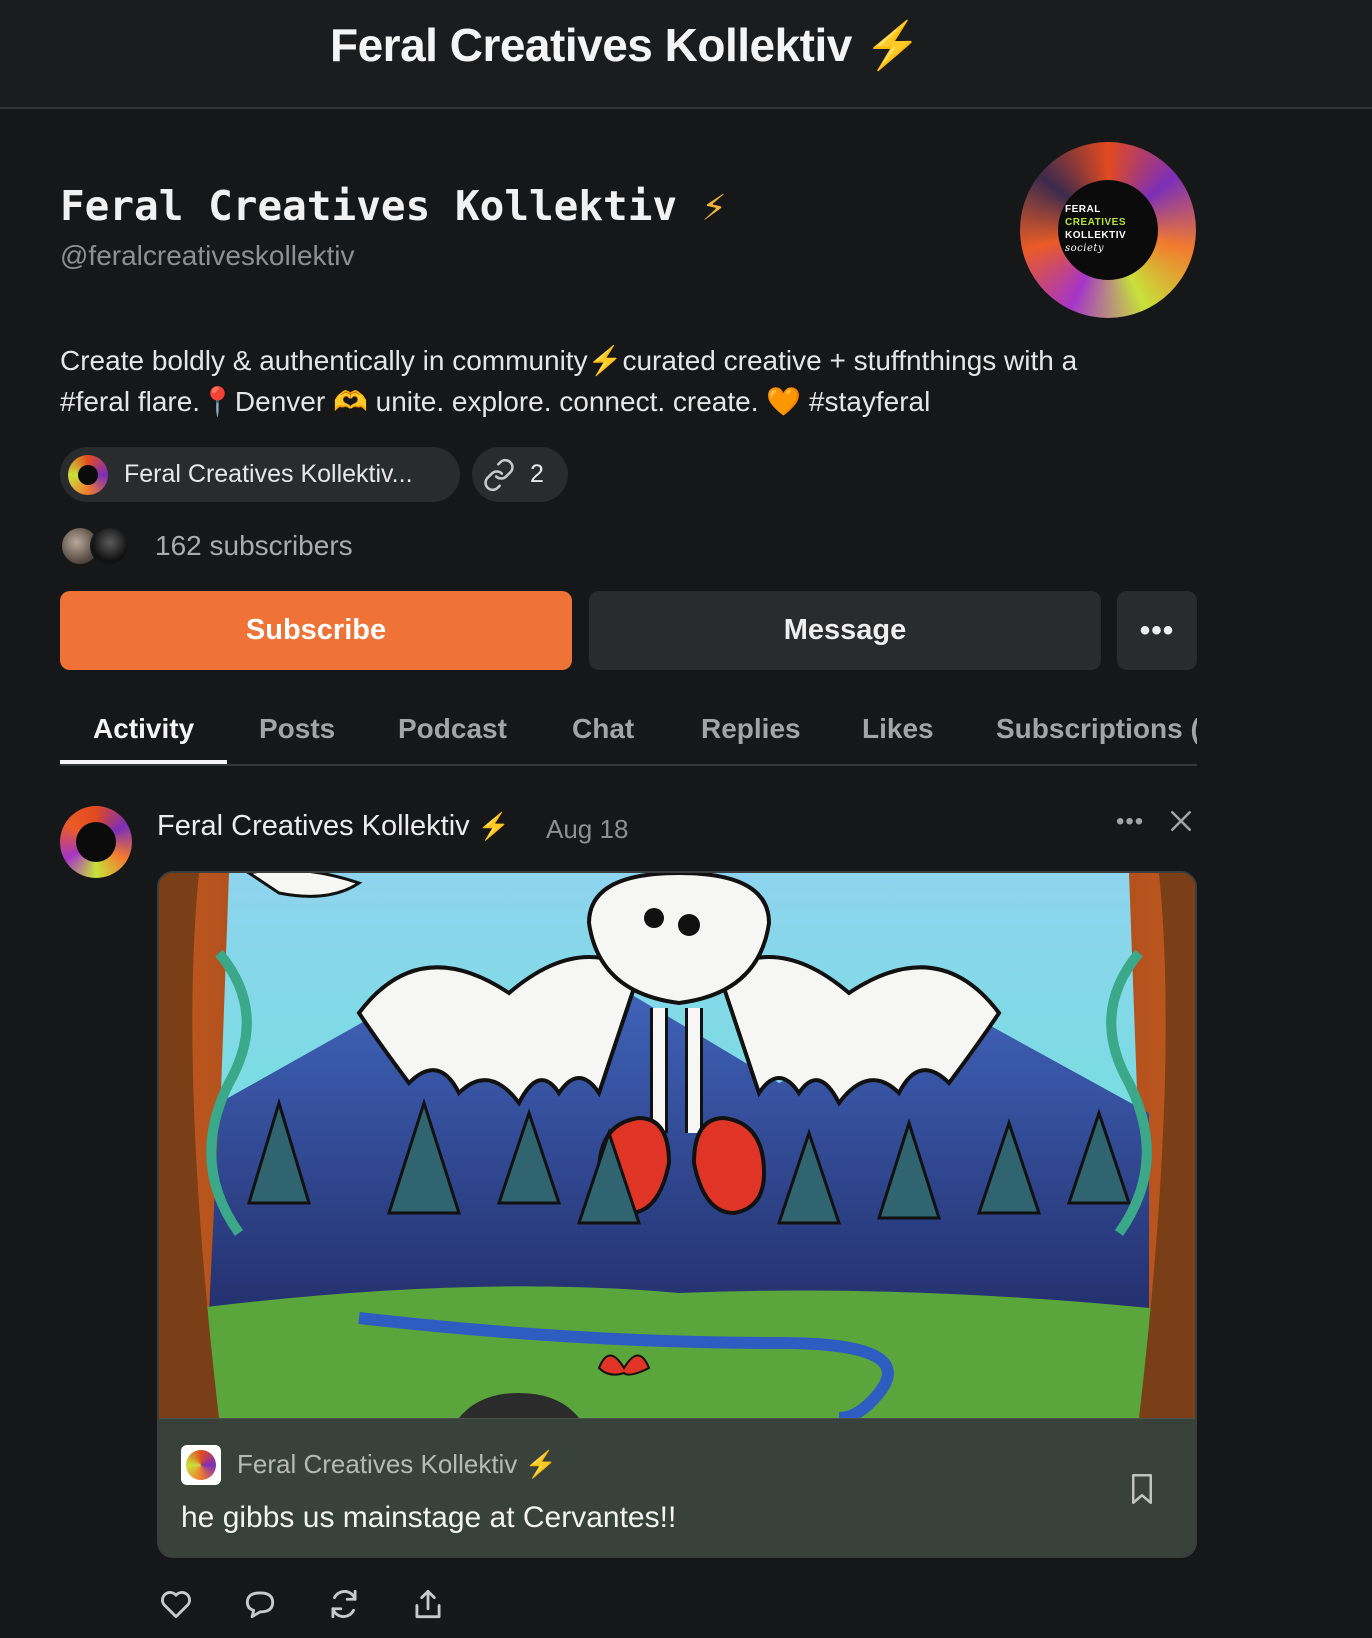  I want to click on subscriber-avatars, so click(96, 546).